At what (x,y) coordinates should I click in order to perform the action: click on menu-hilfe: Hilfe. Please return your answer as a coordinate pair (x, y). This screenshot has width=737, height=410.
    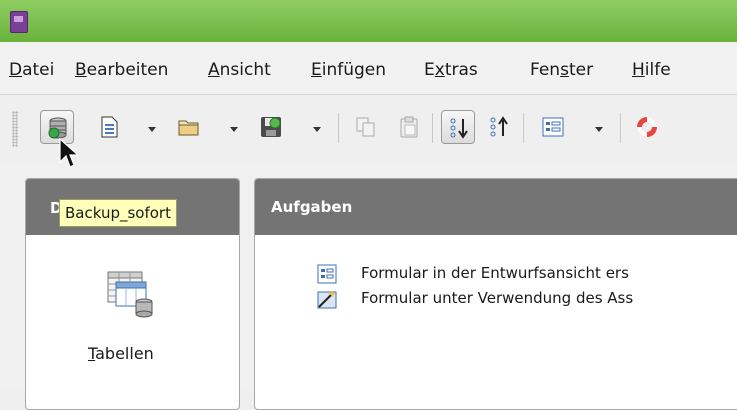
    Looking at the image, I should click on (651, 68).